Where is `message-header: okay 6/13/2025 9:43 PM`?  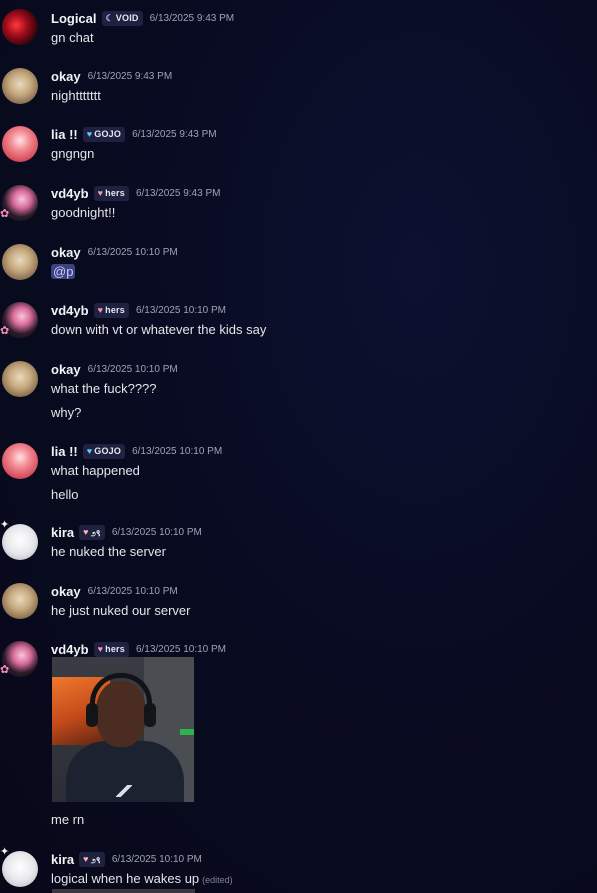 message-header: okay 6/13/2025 9:43 PM is located at coordinates (111, 76).